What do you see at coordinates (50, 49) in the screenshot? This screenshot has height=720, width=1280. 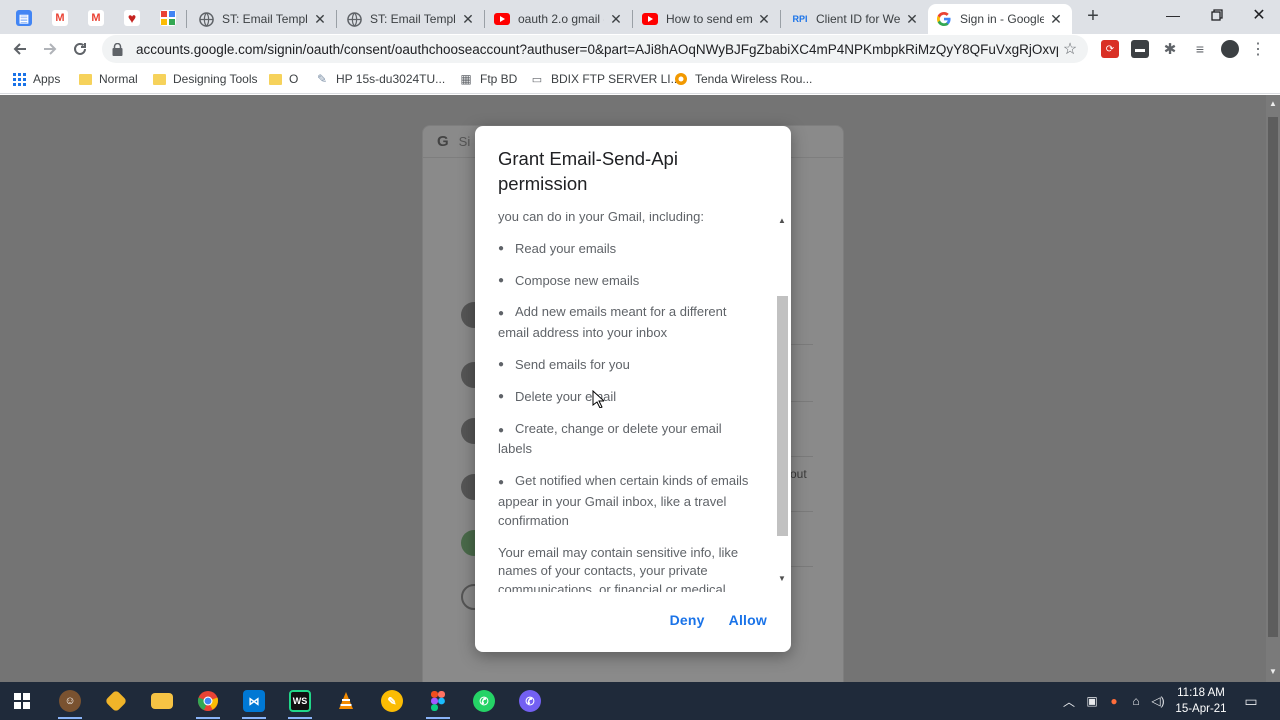 I see `forward-button` at bounding box center [50, 49].